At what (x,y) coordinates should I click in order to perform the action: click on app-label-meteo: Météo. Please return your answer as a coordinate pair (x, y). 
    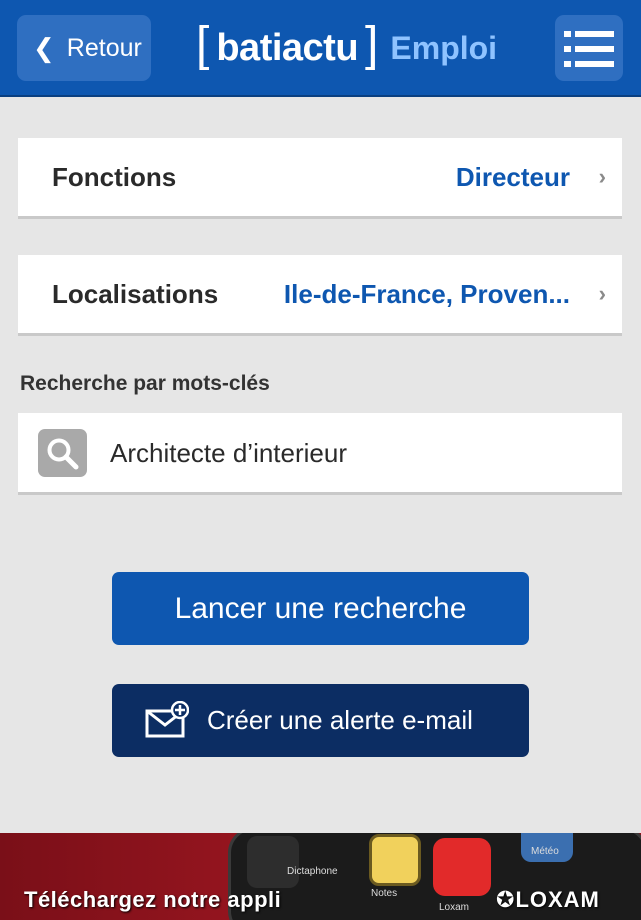
    Looking at the image, I should click on (545, 851).